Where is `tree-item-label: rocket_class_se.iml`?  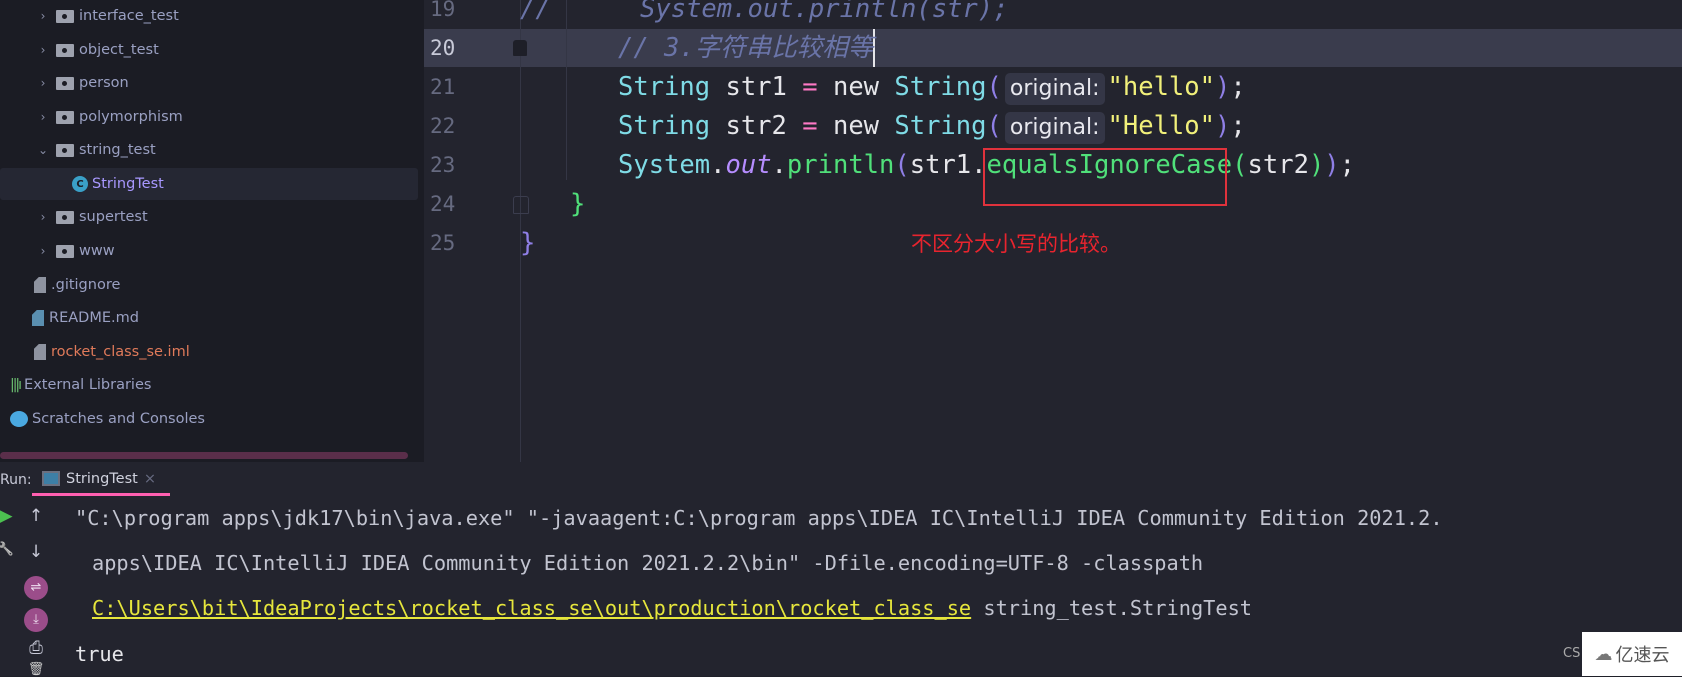
tree-item-label: rocket_class_se.iml is located at coordinates (120, 352).